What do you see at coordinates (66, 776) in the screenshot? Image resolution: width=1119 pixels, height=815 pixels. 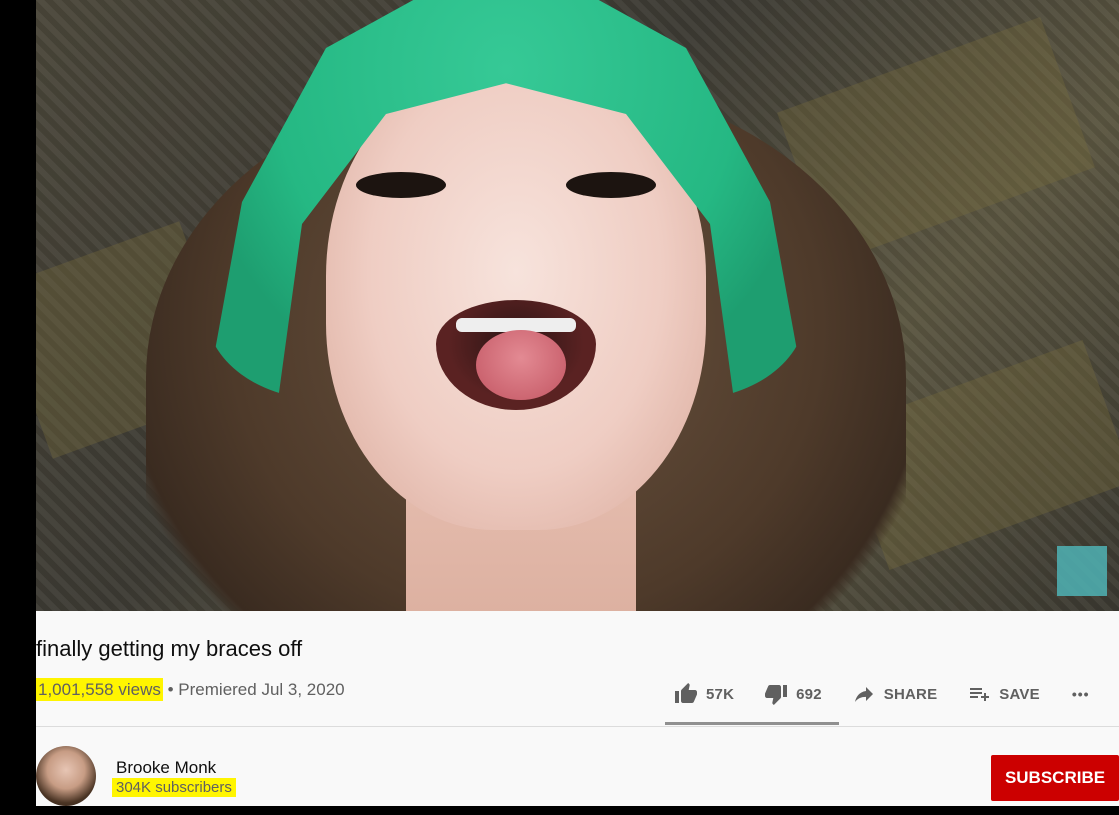 I see `channel-avatar` at bounding box center [66, 776].